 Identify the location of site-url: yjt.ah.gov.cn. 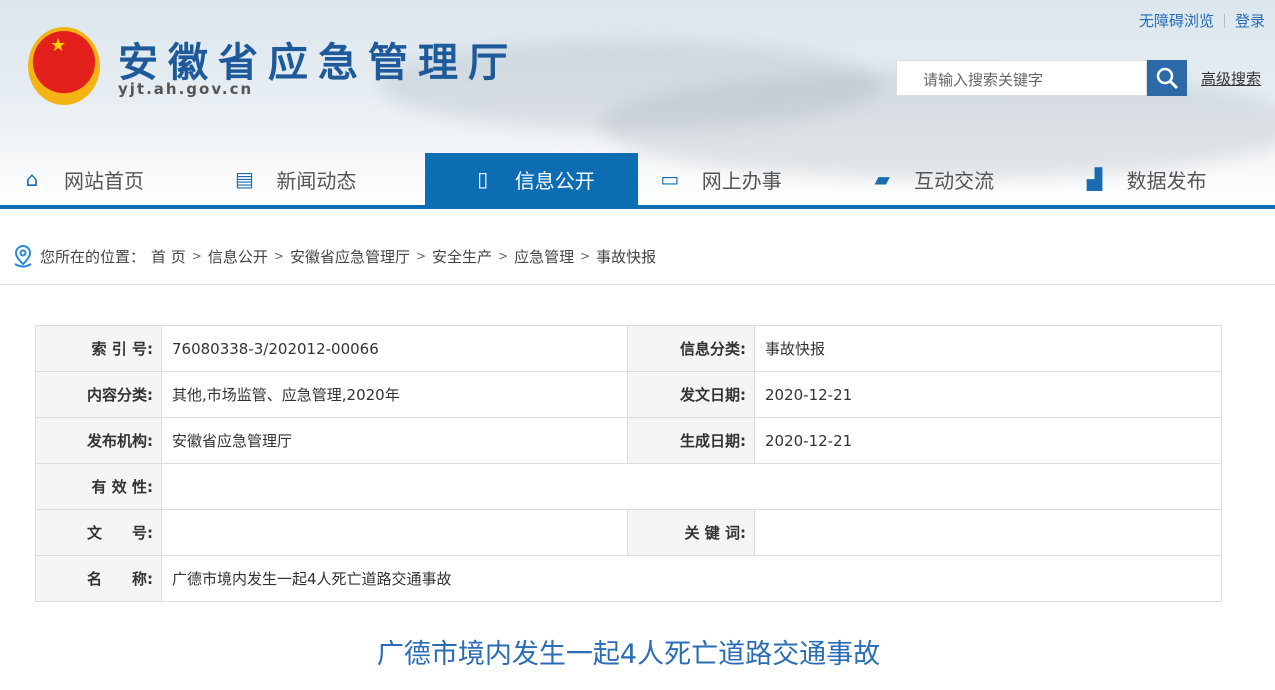
(186, 89).